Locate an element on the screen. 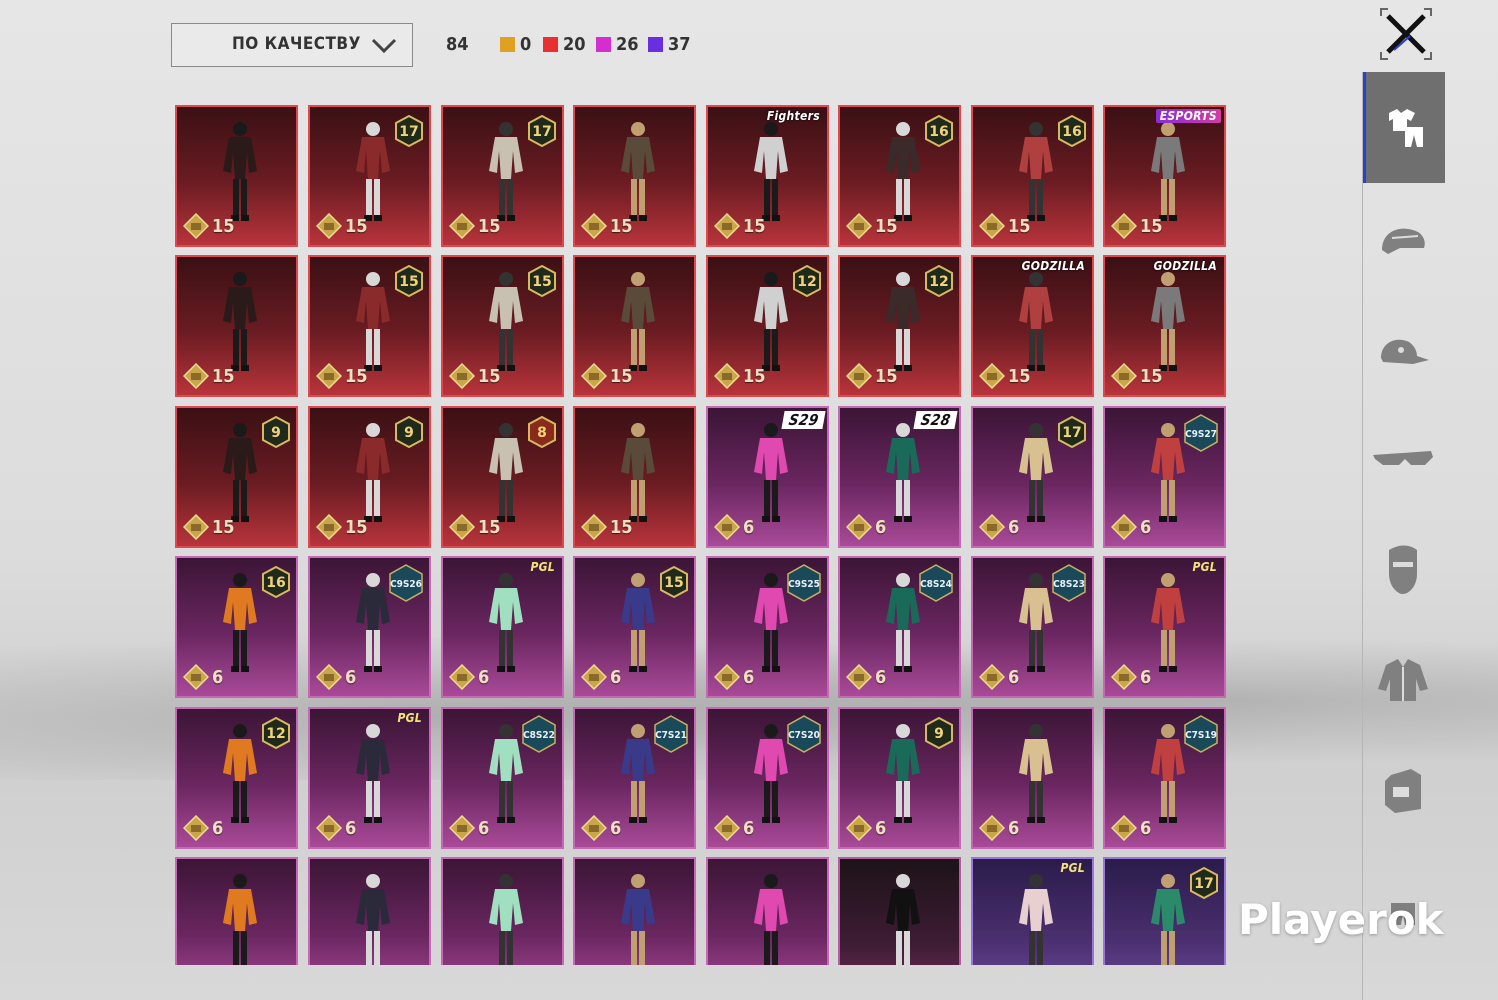 This screenshot has width=1498, height=1000. outfit-card: S29 6 is located at coordinates (767, 477).